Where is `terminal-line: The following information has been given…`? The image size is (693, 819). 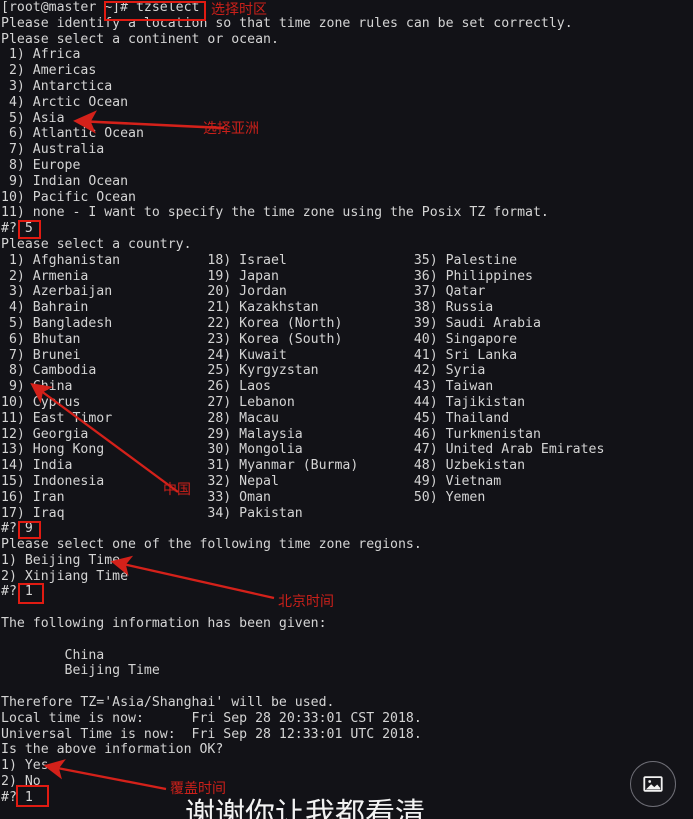
terminal-line: The following information has been given… is located at coordinates (164, 624).